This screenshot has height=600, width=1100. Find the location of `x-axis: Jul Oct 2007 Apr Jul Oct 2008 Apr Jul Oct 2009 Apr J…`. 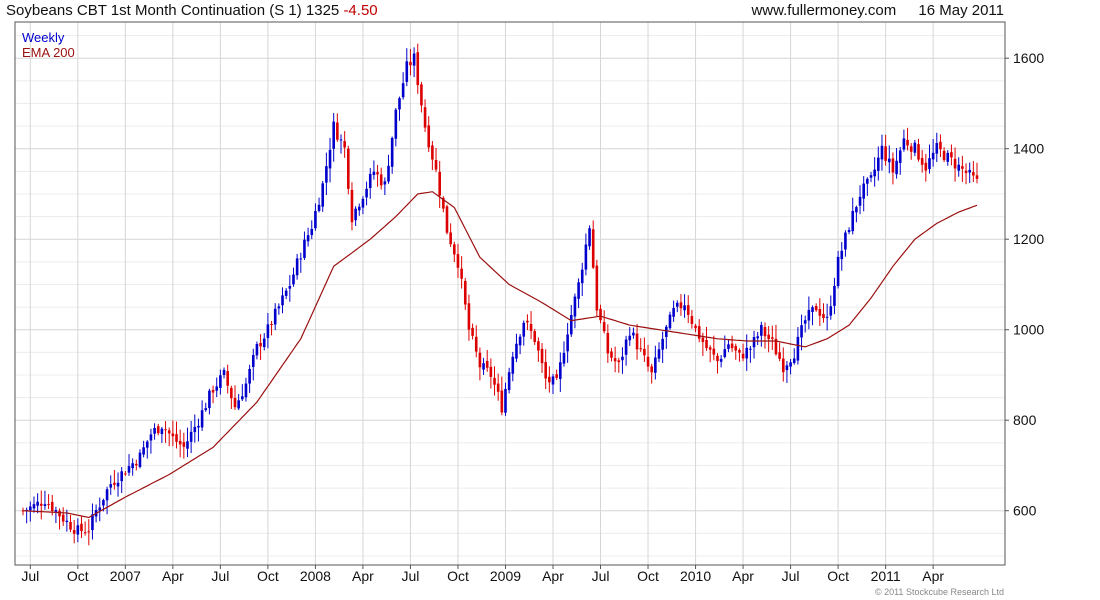

x-axis: Jul Oct 2007 Apr Jul Oct 2008 Apr Jul Oct 2009 Apr J… is located at coordinates (482, 574).